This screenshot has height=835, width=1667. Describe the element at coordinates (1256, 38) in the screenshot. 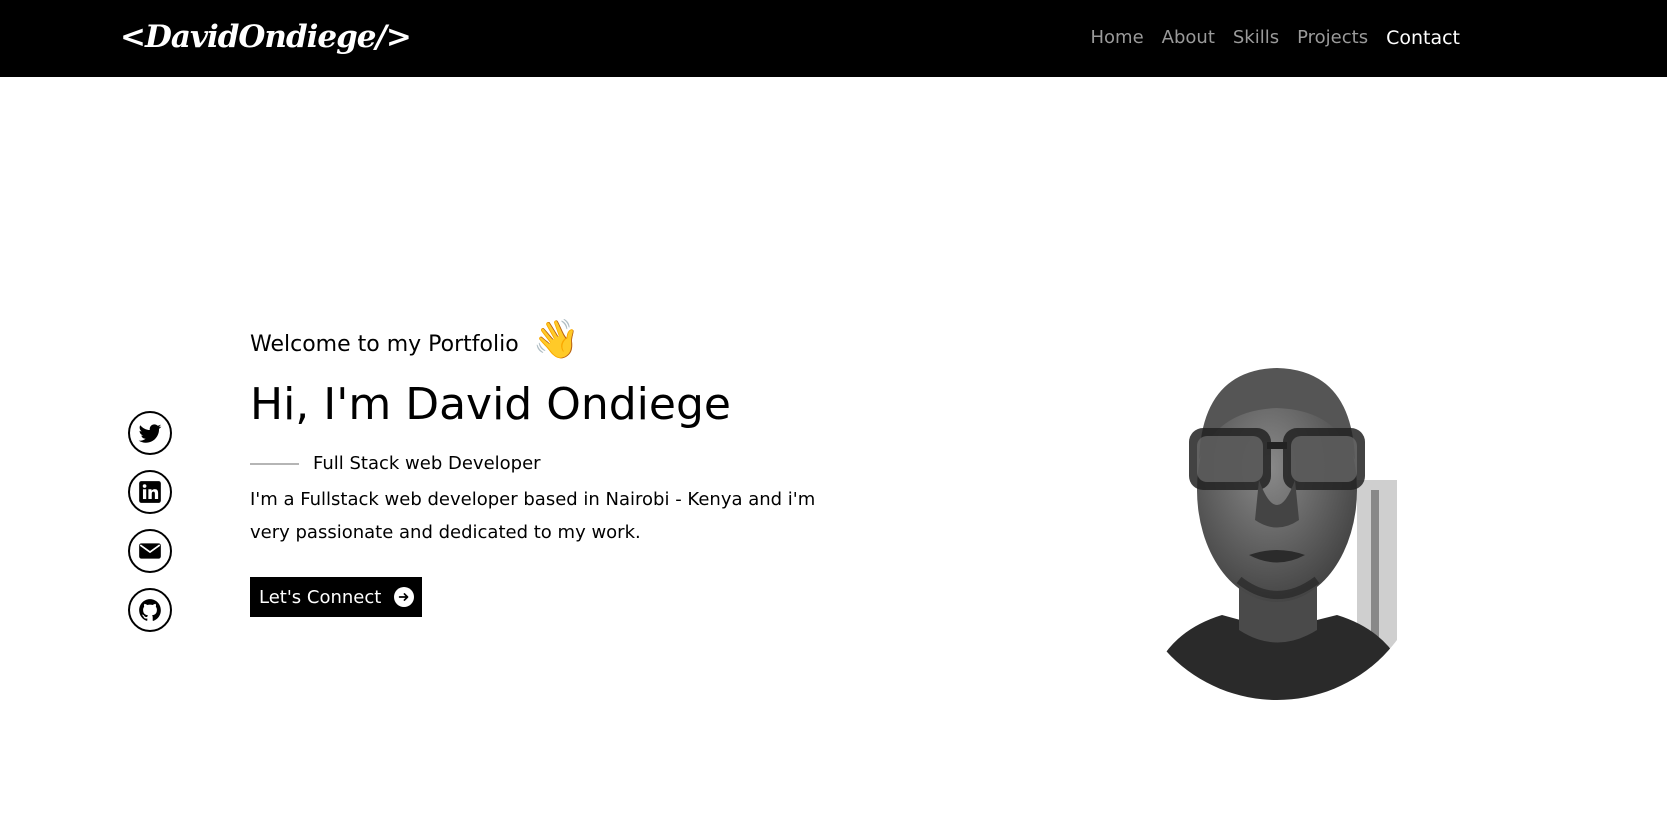

I see `nav-skills: Skills` at that location.